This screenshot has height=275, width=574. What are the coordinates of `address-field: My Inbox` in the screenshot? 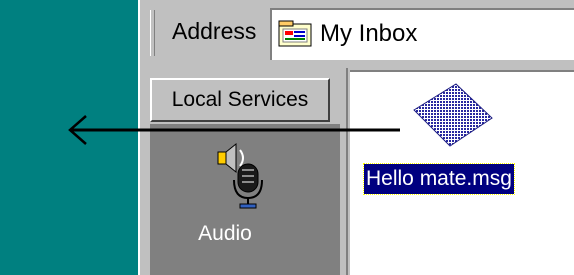 It's located at (422, 34).